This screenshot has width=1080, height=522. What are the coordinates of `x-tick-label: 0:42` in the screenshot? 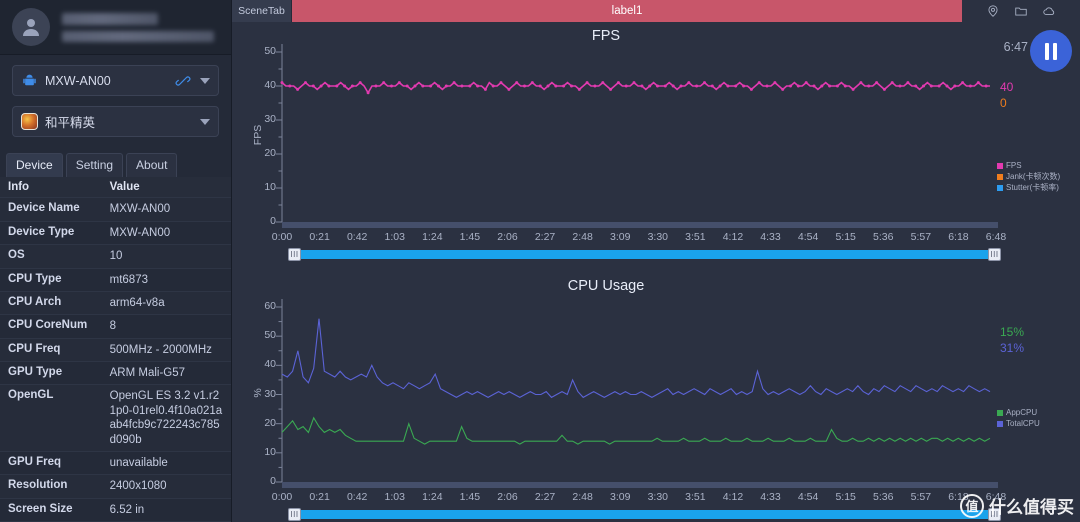 It's located at (357, 497).